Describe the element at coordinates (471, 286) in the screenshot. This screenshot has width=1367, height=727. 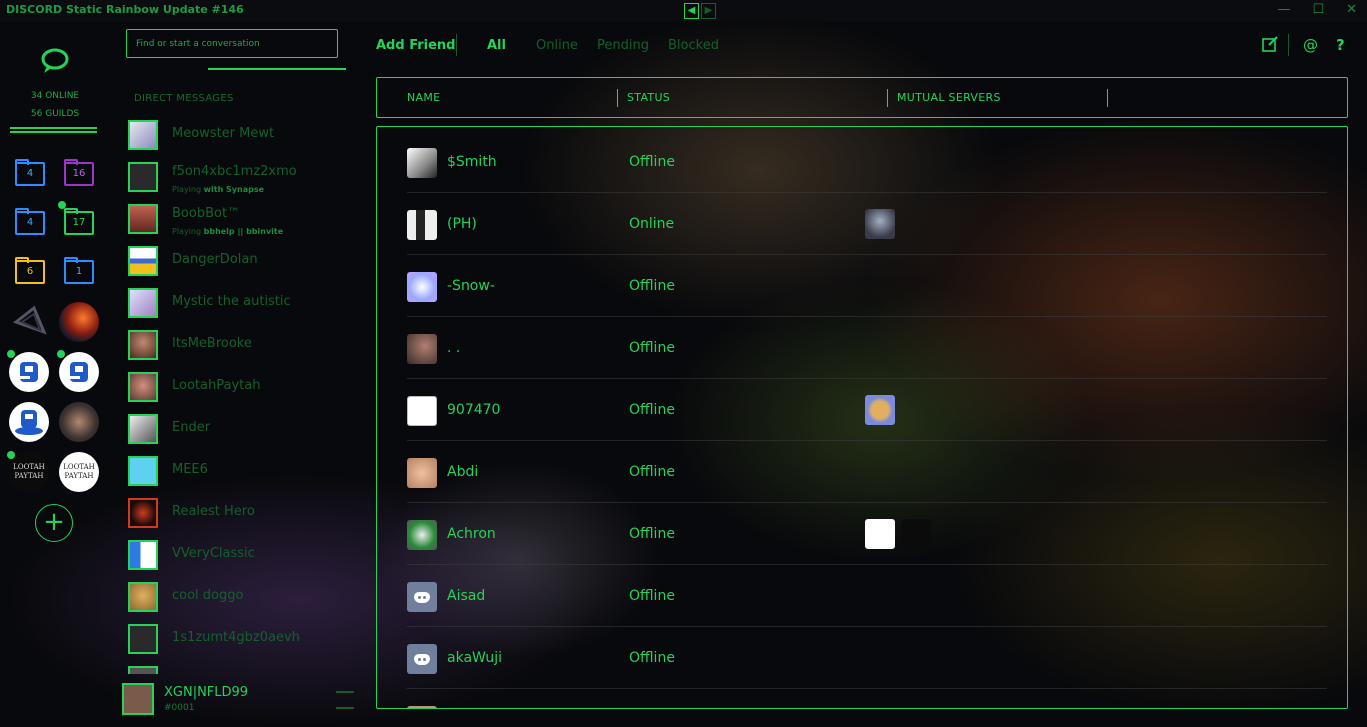
I see `friend-name: -Snow-` at that location.